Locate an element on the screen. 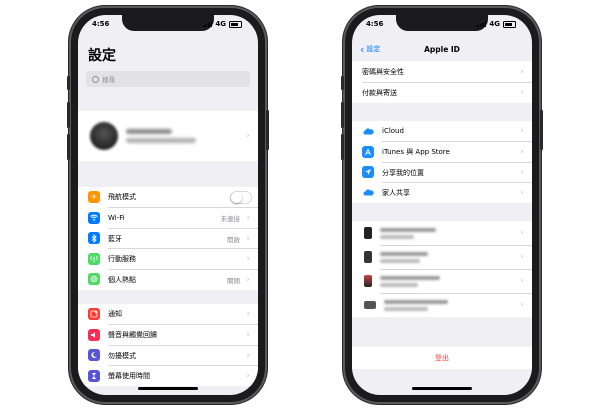 The height and width of the screenshot is (408, 612). settings-row-do-not-disturb: 勿擾模式 › is located at coordinates (168, 355).